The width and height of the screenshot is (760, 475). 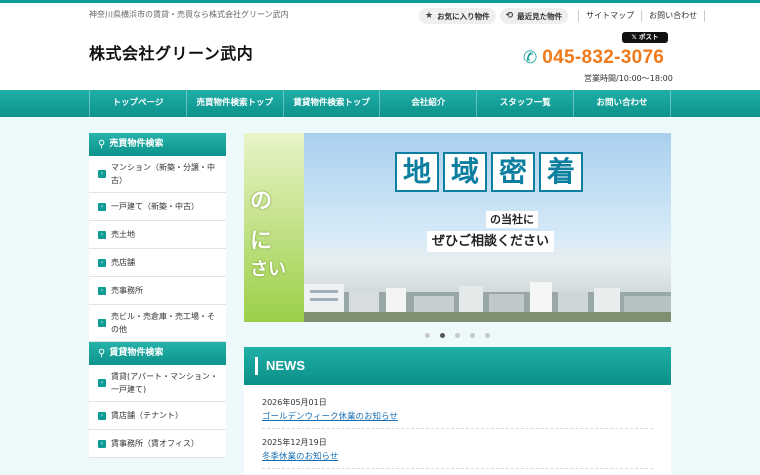 What do you see at coordinates (234, 103) in the screenshot?
I see `nav-item: 売買物件検索トップ` at bounding box center [234, 103].